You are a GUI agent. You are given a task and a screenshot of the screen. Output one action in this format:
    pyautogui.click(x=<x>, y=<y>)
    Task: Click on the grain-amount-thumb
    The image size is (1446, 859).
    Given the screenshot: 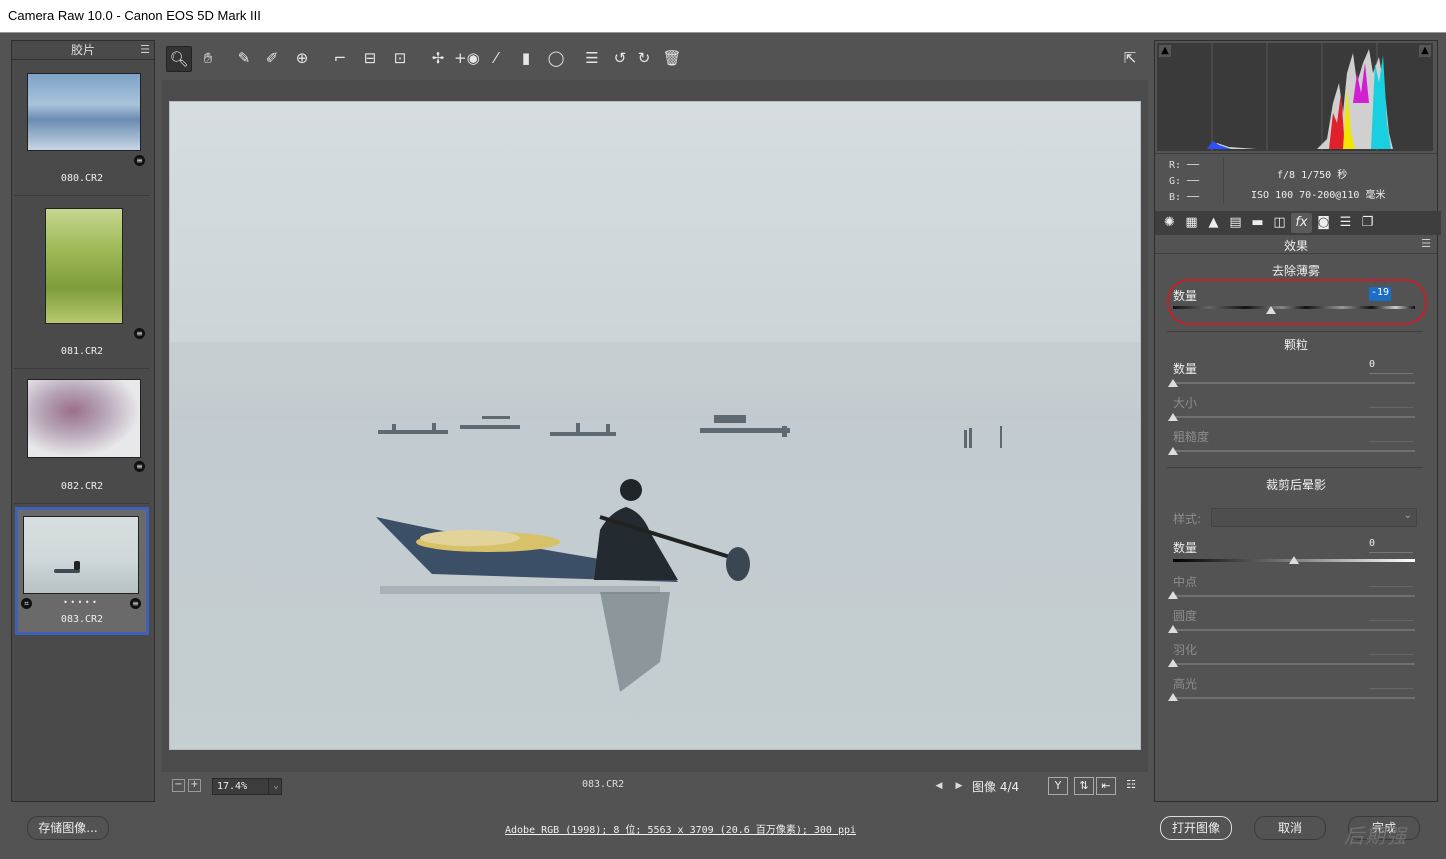 What is the action you would take?
    pyautogui.click(x=1173, y=383)
    